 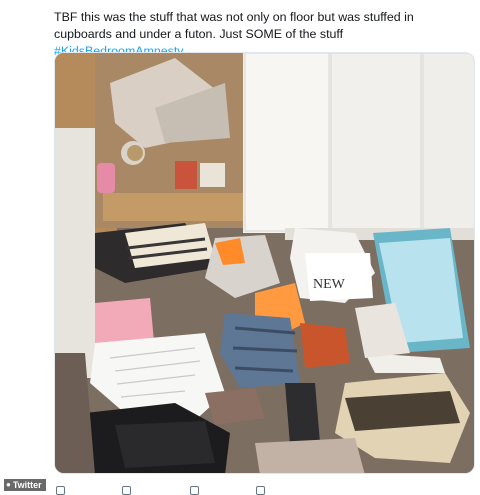 I want to click on credit-label: Twitter, so click(x=27, y=485).